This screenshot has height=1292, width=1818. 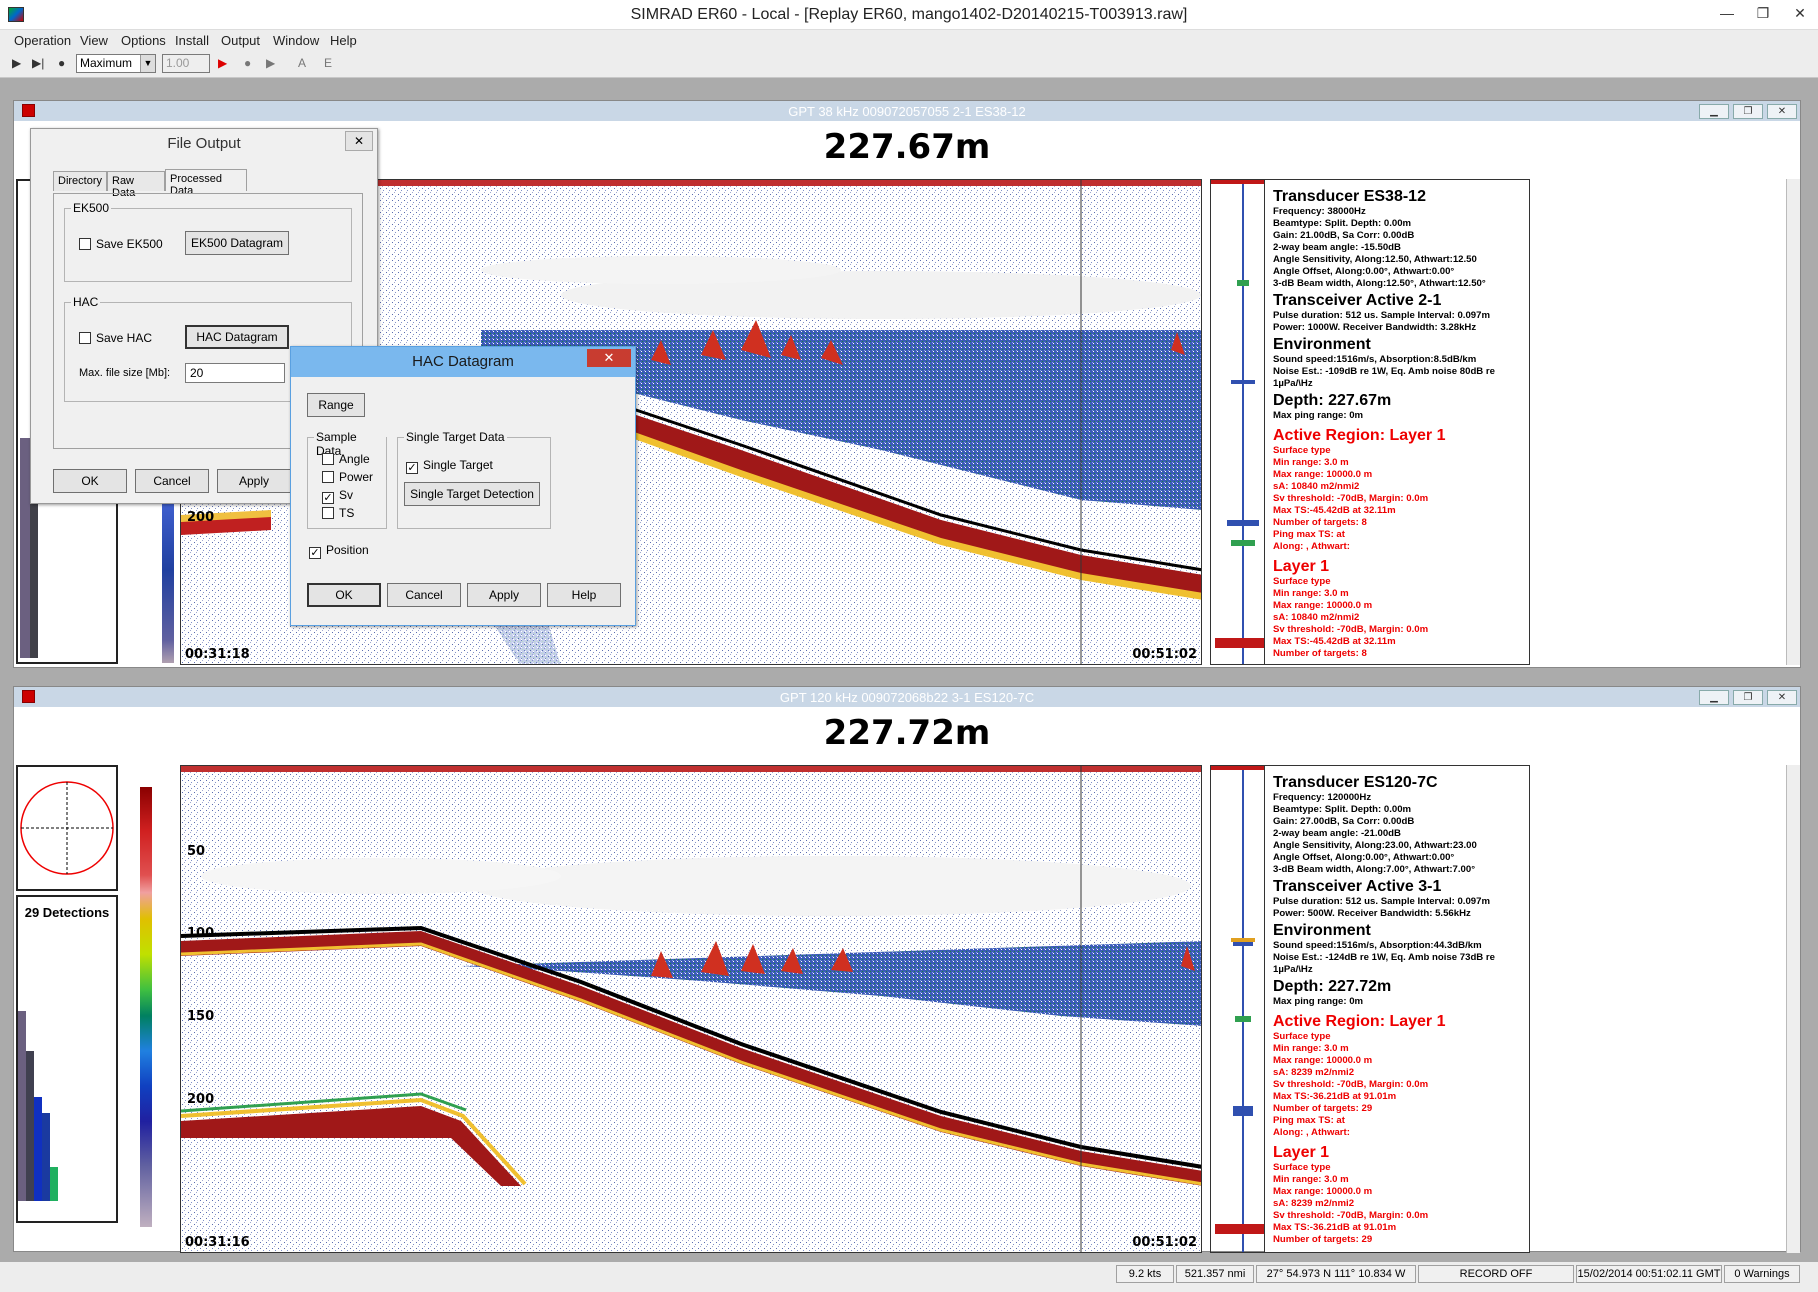 I want to click on minimize-button: —, so click(x=1727, y=14).